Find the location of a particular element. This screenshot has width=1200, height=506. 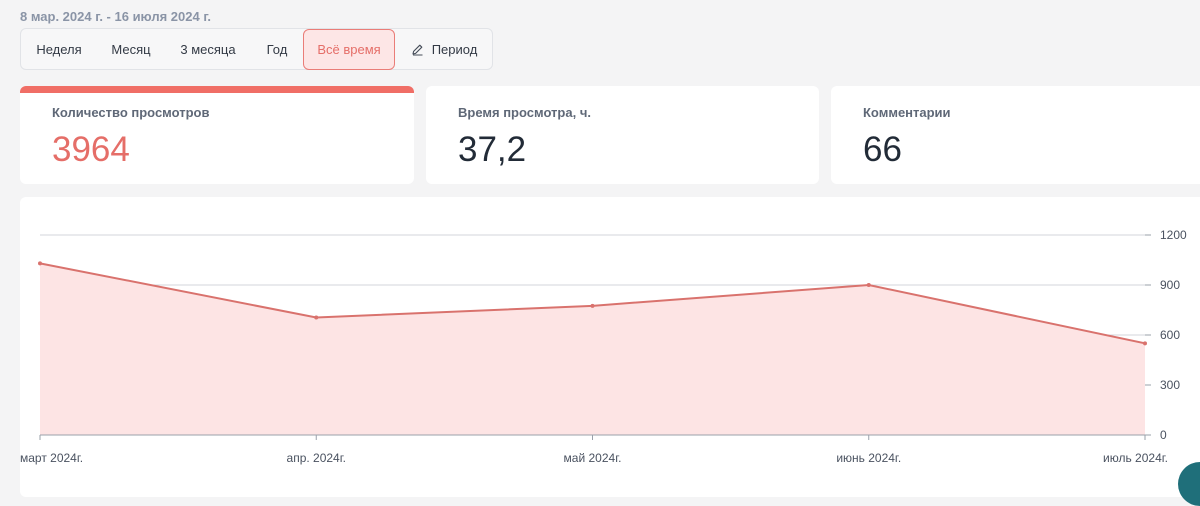

y-tick-label: 600 is located at coordinates (1170, 335).